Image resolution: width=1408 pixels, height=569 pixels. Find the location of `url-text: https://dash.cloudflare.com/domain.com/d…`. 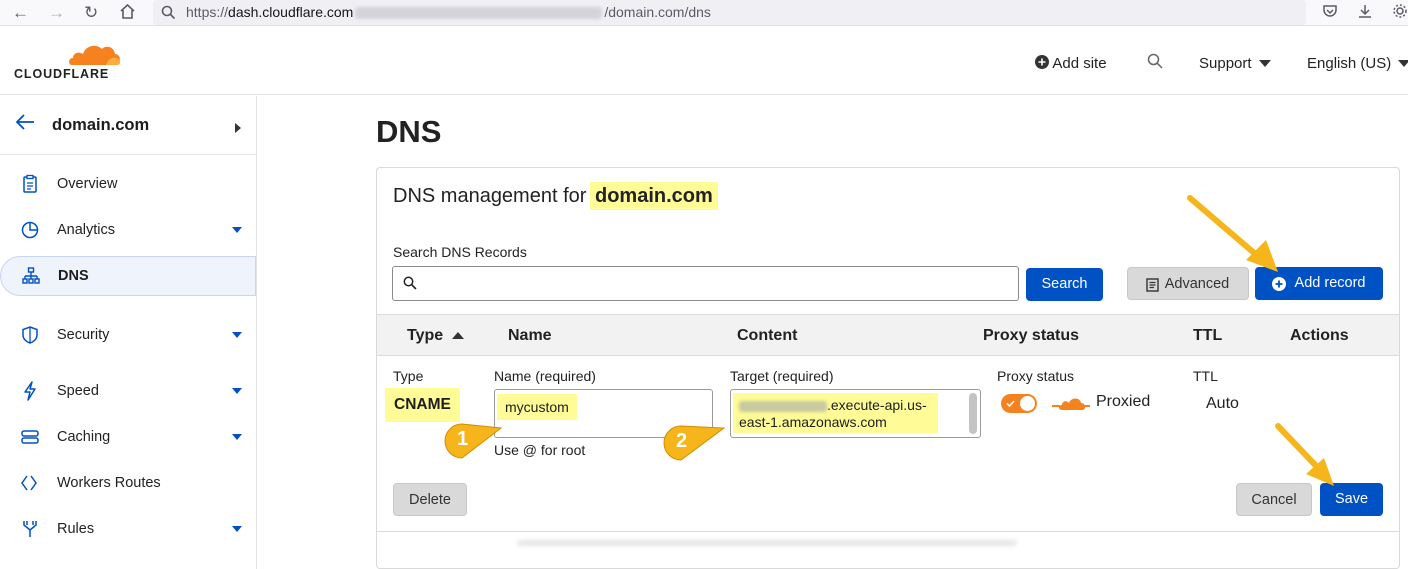

url-text: https://dash.cloudflare.com/domain.com/d… is located at coordinates (448, 12).